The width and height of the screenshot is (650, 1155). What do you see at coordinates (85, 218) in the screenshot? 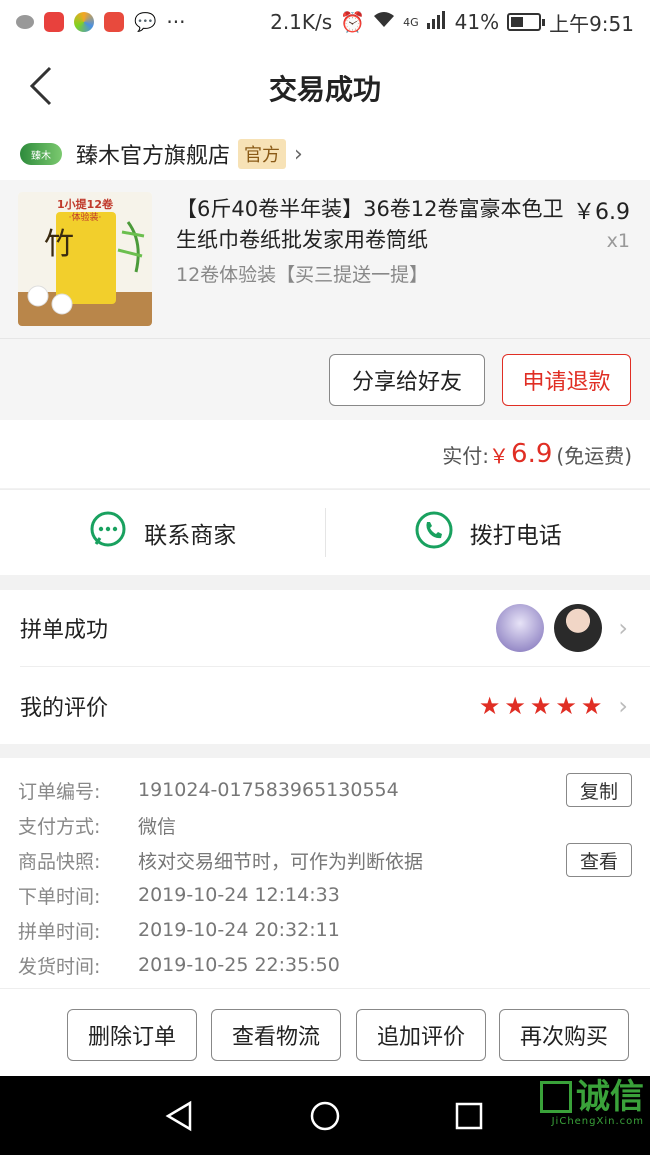
I see `thumb-sub: ·体验装·` at bounding box center [85, 218].